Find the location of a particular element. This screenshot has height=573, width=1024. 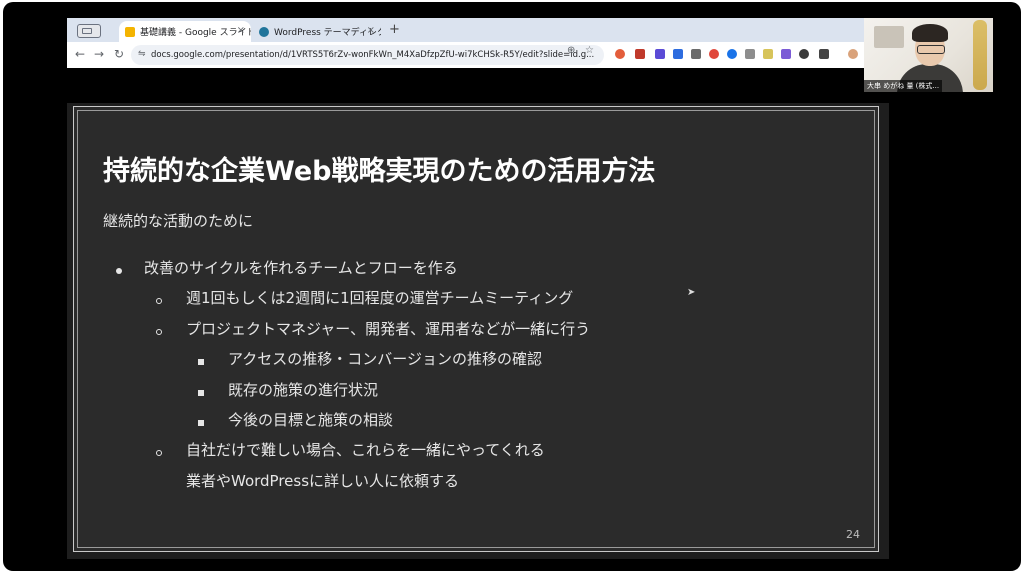

slides-favicon-icon is located at coordinates (130, 31).